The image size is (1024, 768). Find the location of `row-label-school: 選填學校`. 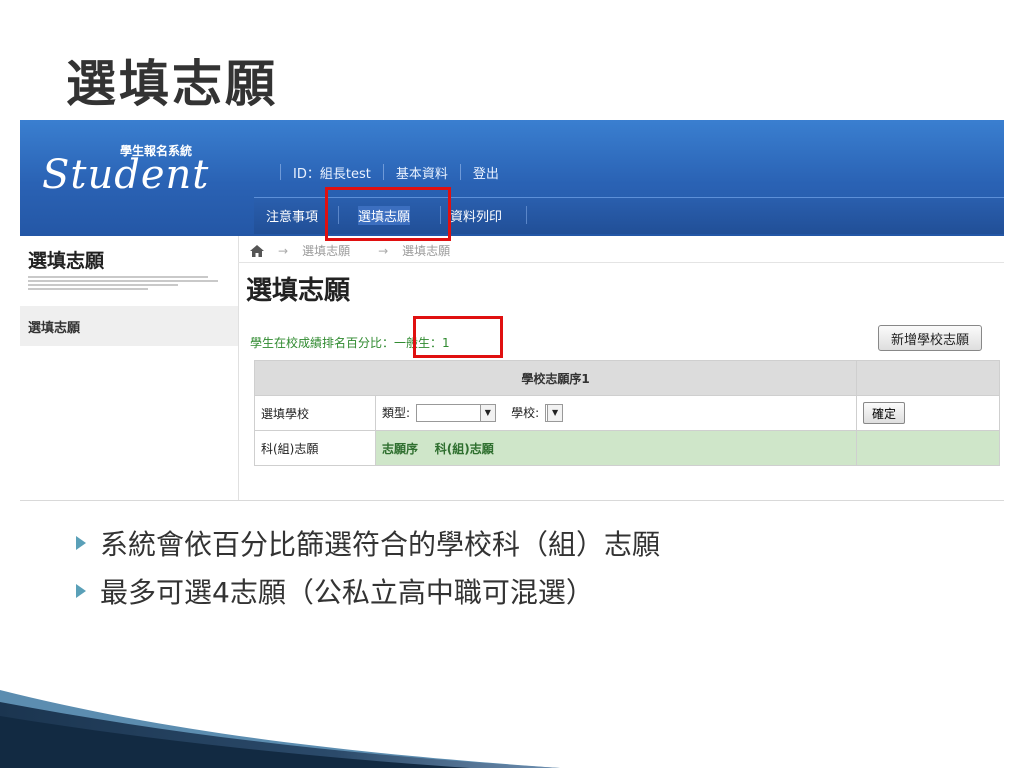

row-label-school: 選填學校 is located at coordinates (315, 413).